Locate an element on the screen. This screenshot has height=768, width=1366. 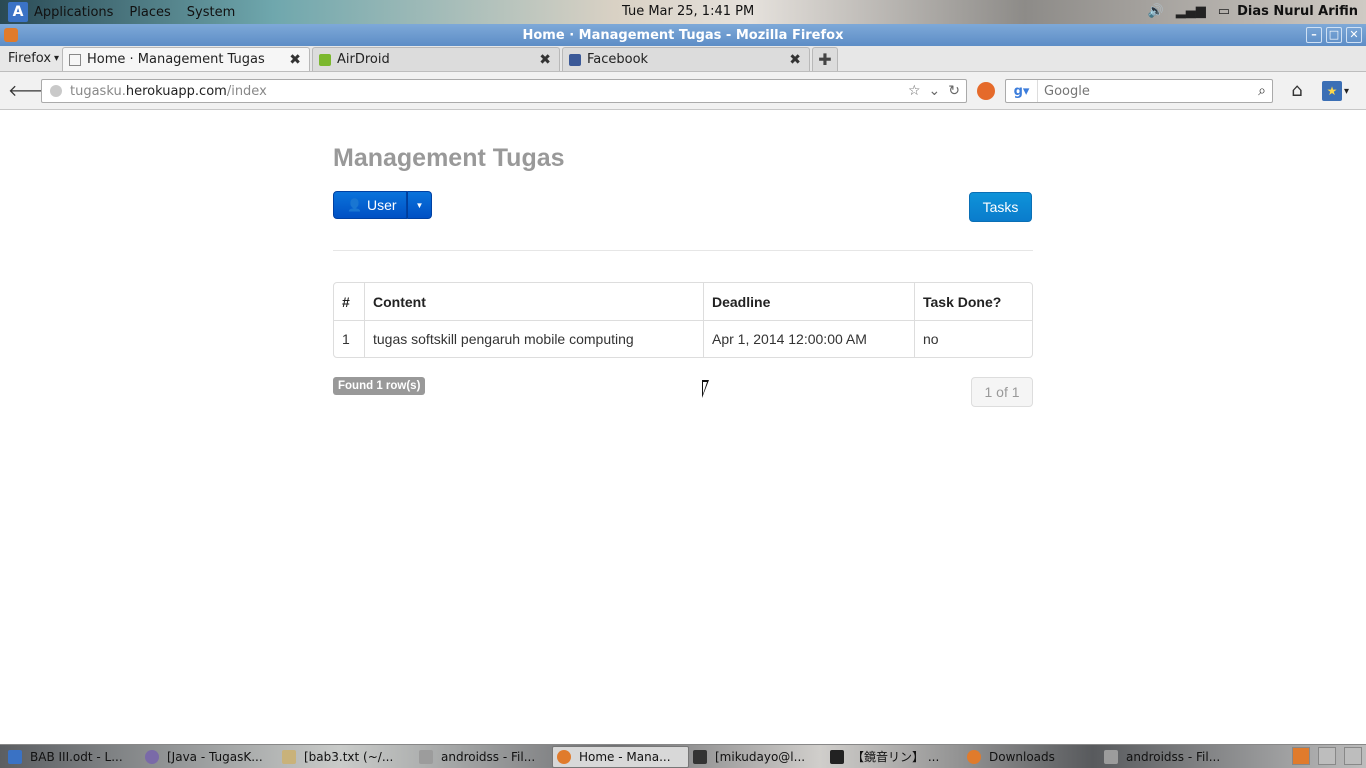
search-bar: g▾ ⌕ is located at coordinates (1139, 91).